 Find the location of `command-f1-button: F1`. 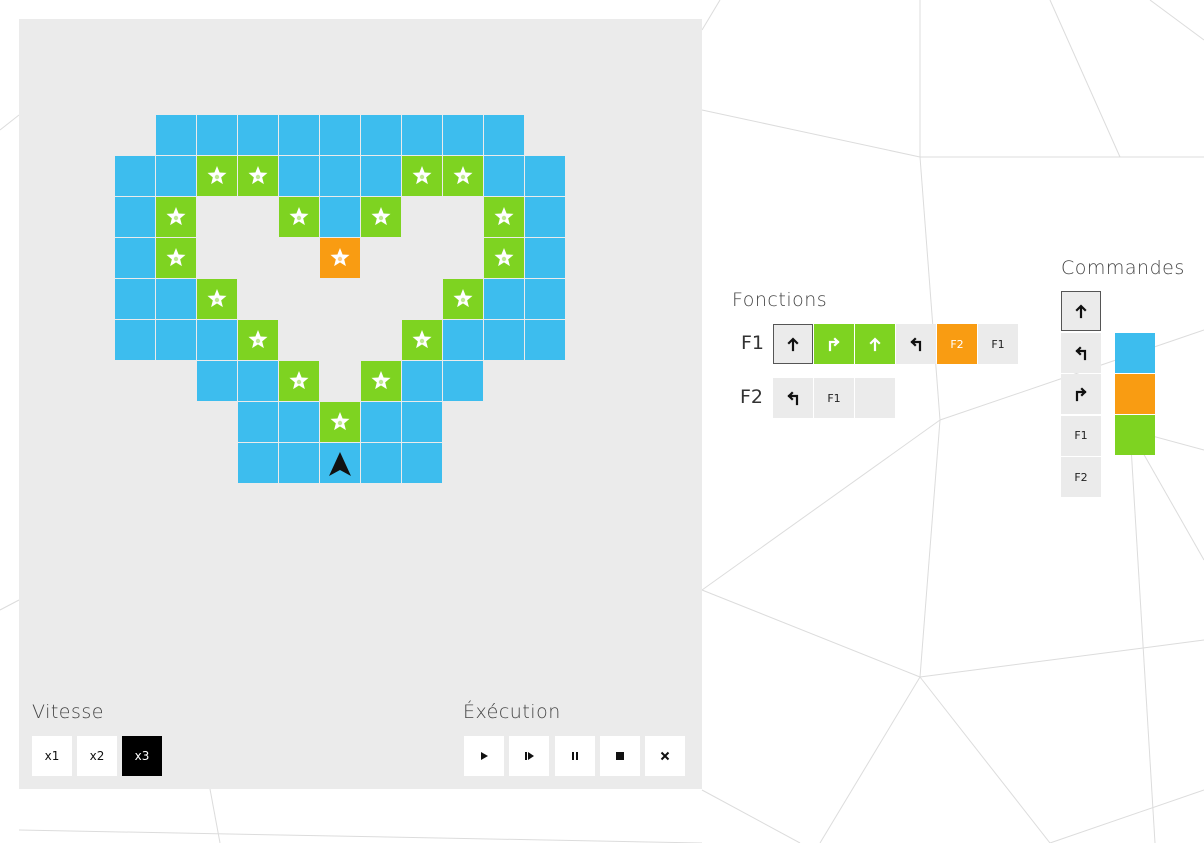

command-f1-button: F1 is located at coordinates (1081, 435).